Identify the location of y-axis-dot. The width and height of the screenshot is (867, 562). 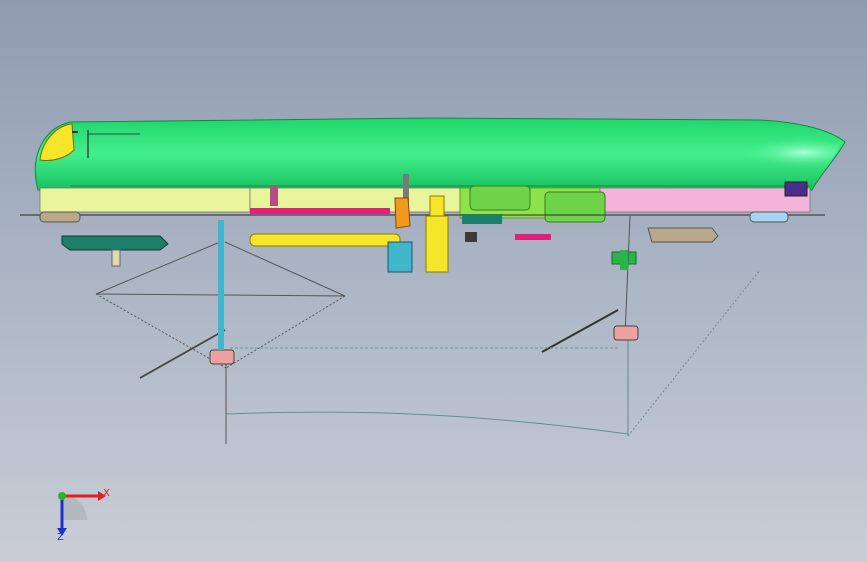
(62, 496).